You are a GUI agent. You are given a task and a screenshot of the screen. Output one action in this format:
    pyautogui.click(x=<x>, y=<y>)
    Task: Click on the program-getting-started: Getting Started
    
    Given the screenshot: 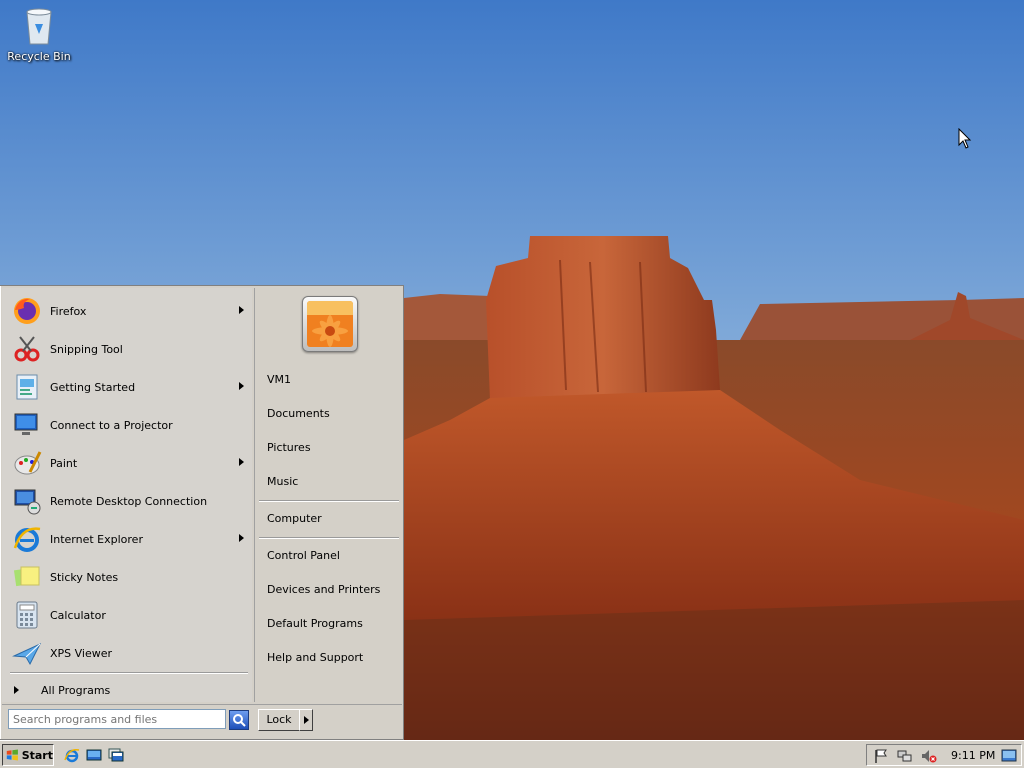 What is the action you would take?
    pyautogui.click(x=127, y=387)
    